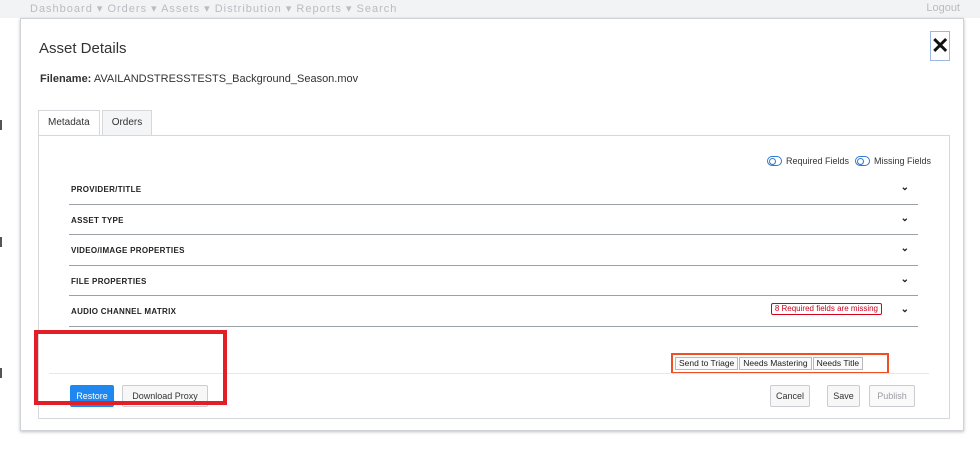  I want to click on highlight-box, so click(130, 367).